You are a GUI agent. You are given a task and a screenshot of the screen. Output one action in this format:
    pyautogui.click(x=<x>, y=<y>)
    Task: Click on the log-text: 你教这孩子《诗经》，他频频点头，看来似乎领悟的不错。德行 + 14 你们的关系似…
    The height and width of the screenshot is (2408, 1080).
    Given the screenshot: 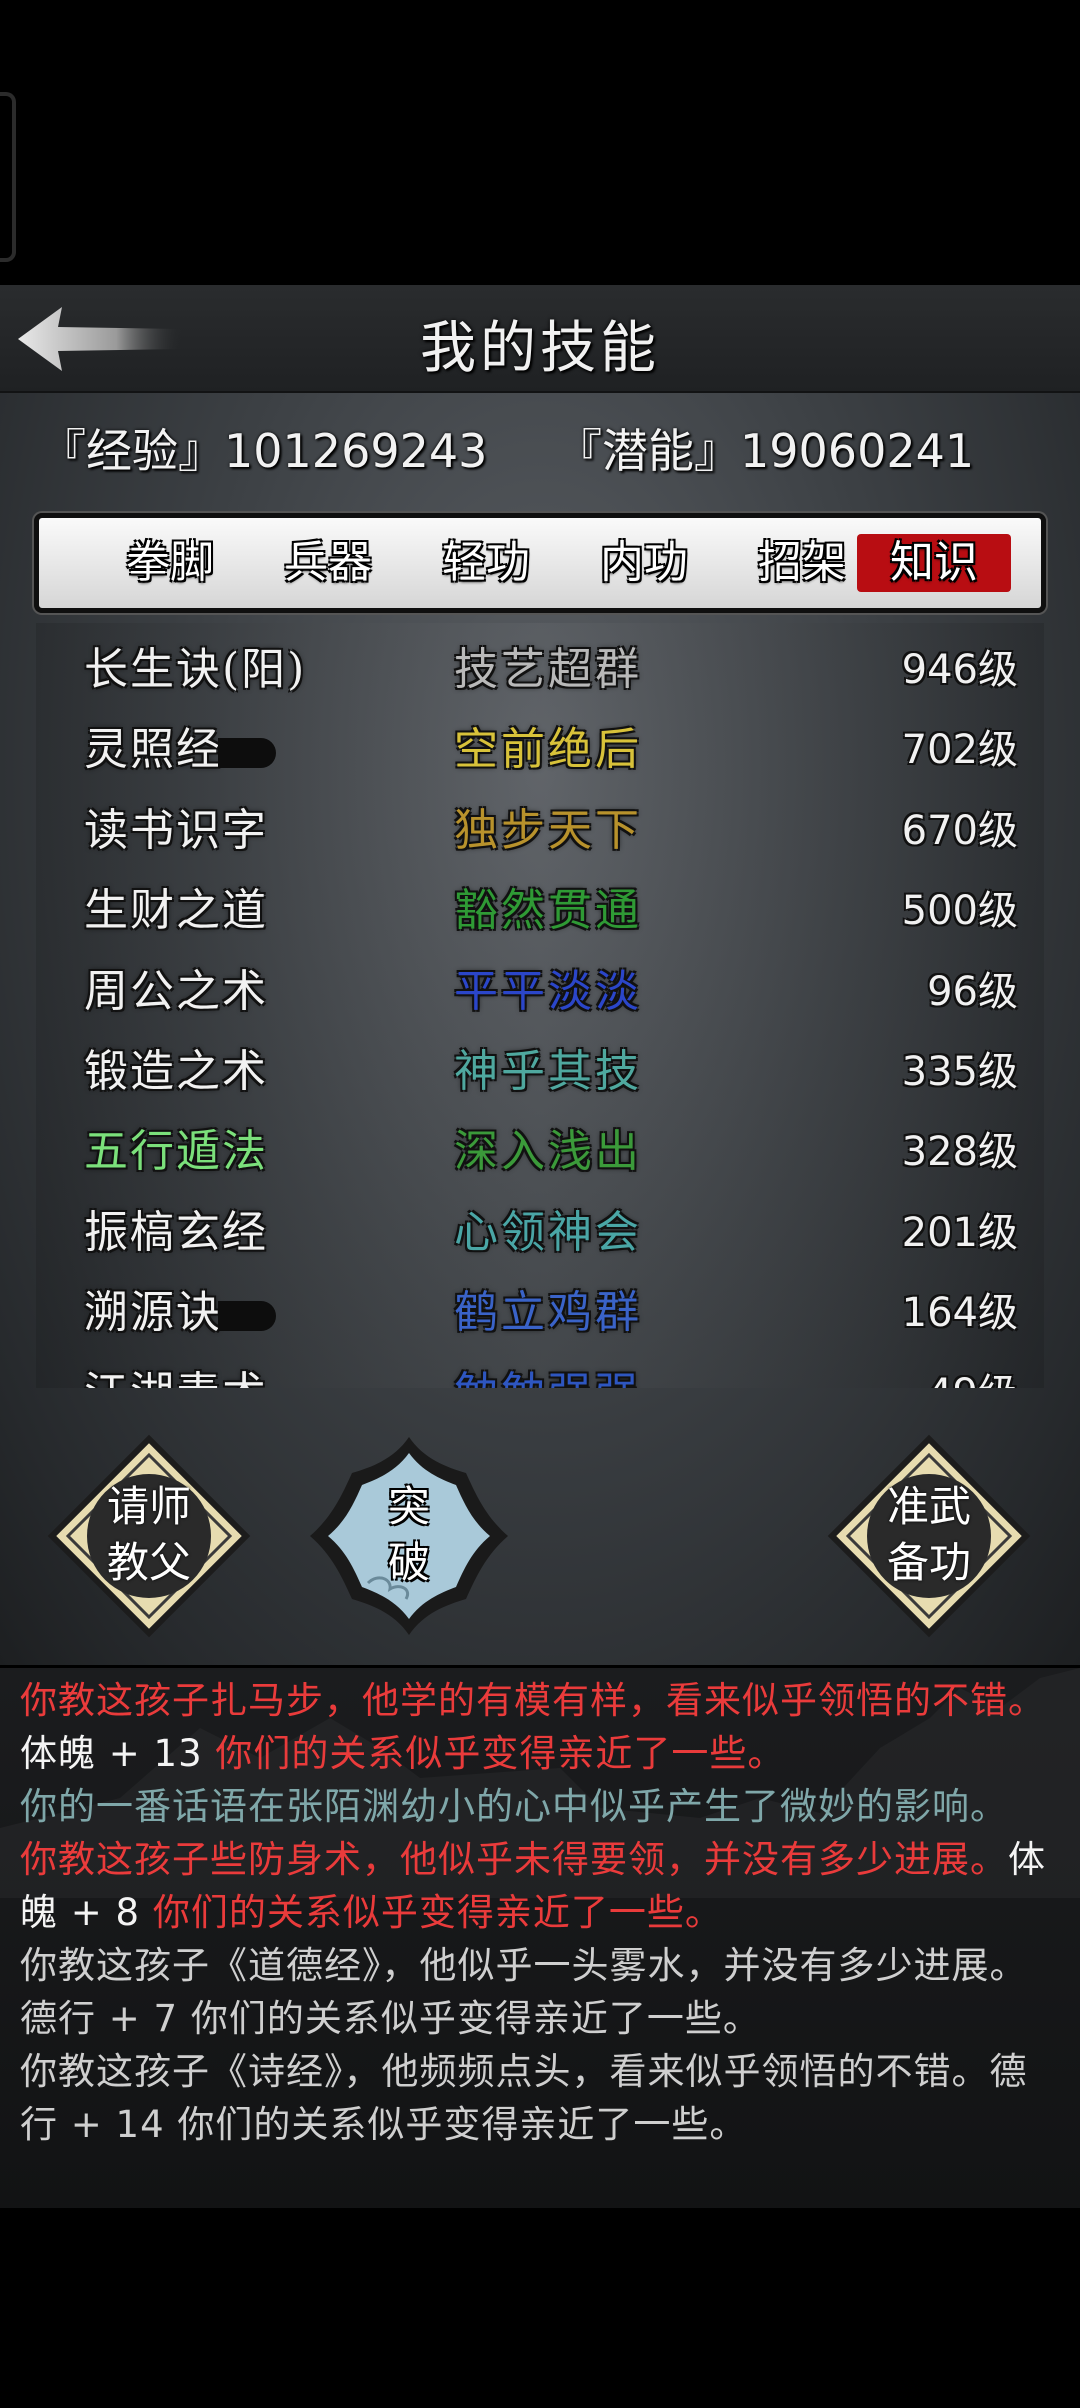 What is the action you would take?
    pyautogui.click(x=524, y=2098)
    